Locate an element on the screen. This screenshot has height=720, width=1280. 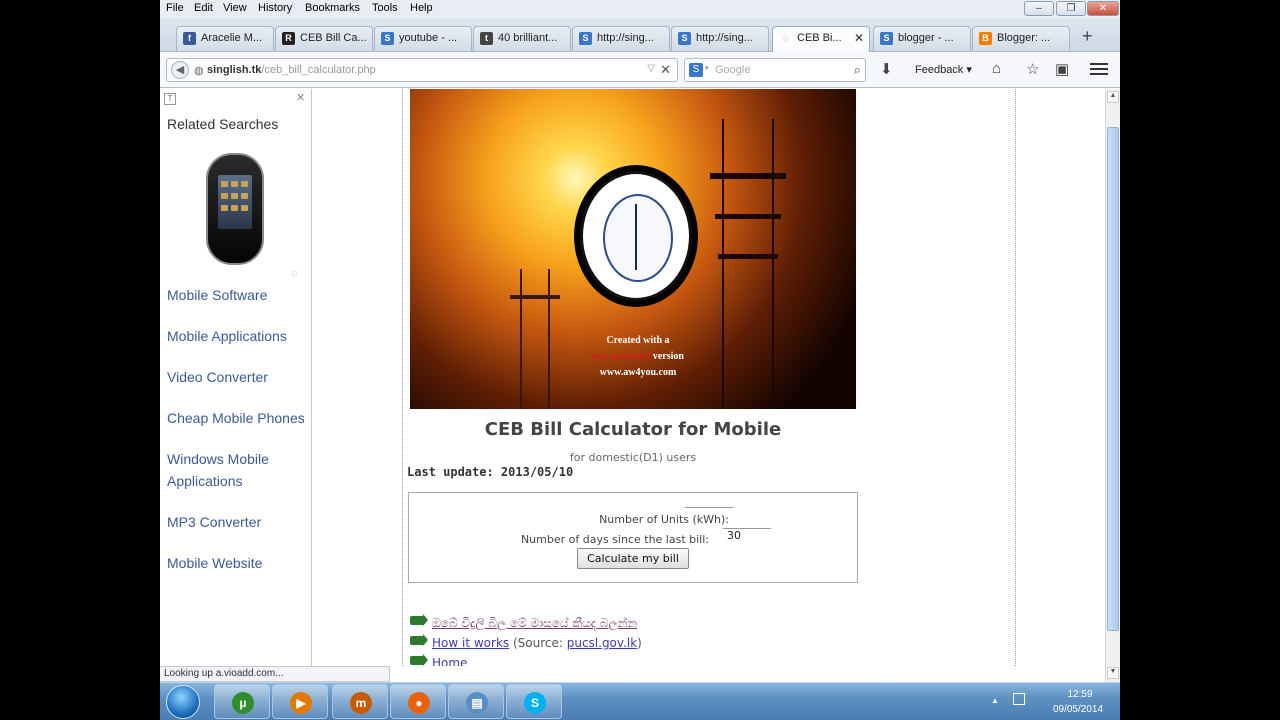
feedback-label: Feedback is located at coordinates (939, 70).